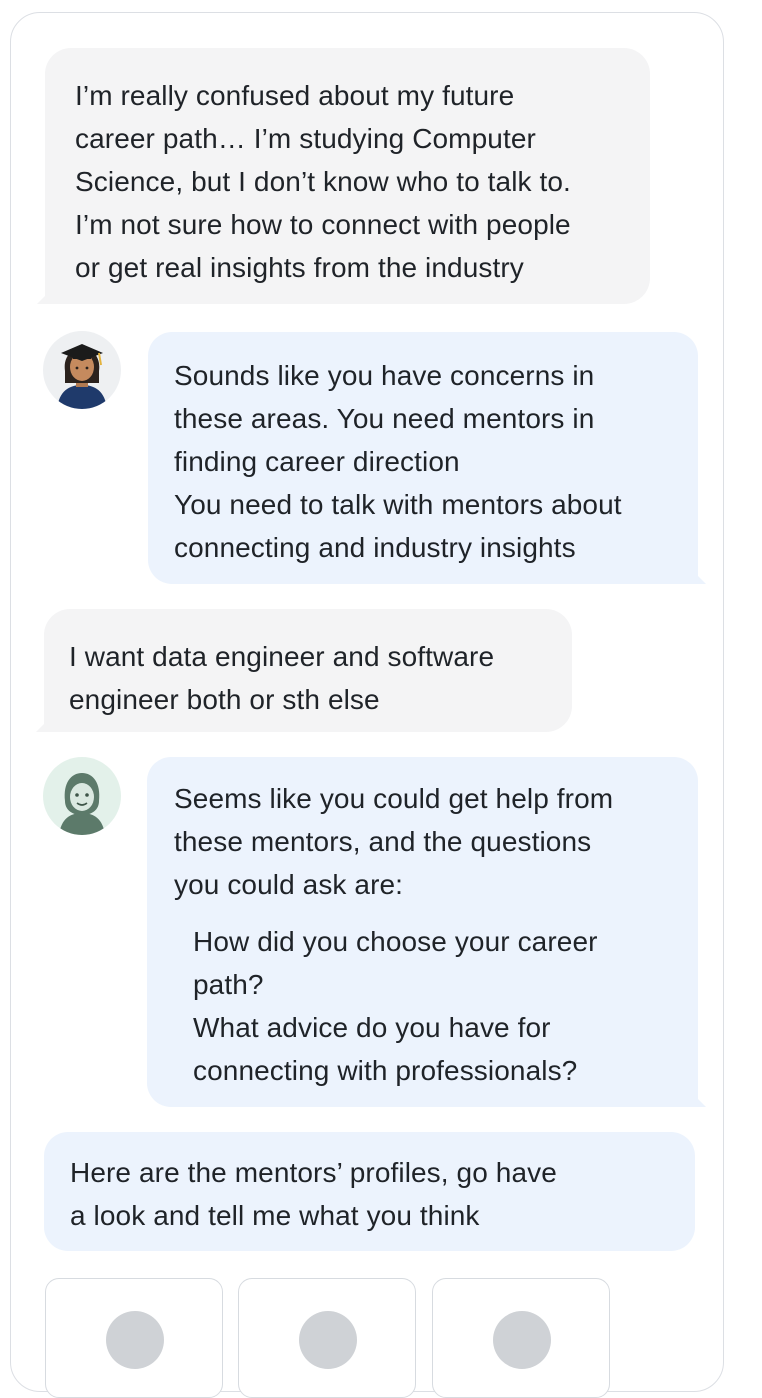 This screenshot has width=762, height=1398. I want to click on message-line: I’m not sure how to connect with people, so click(323, 224).